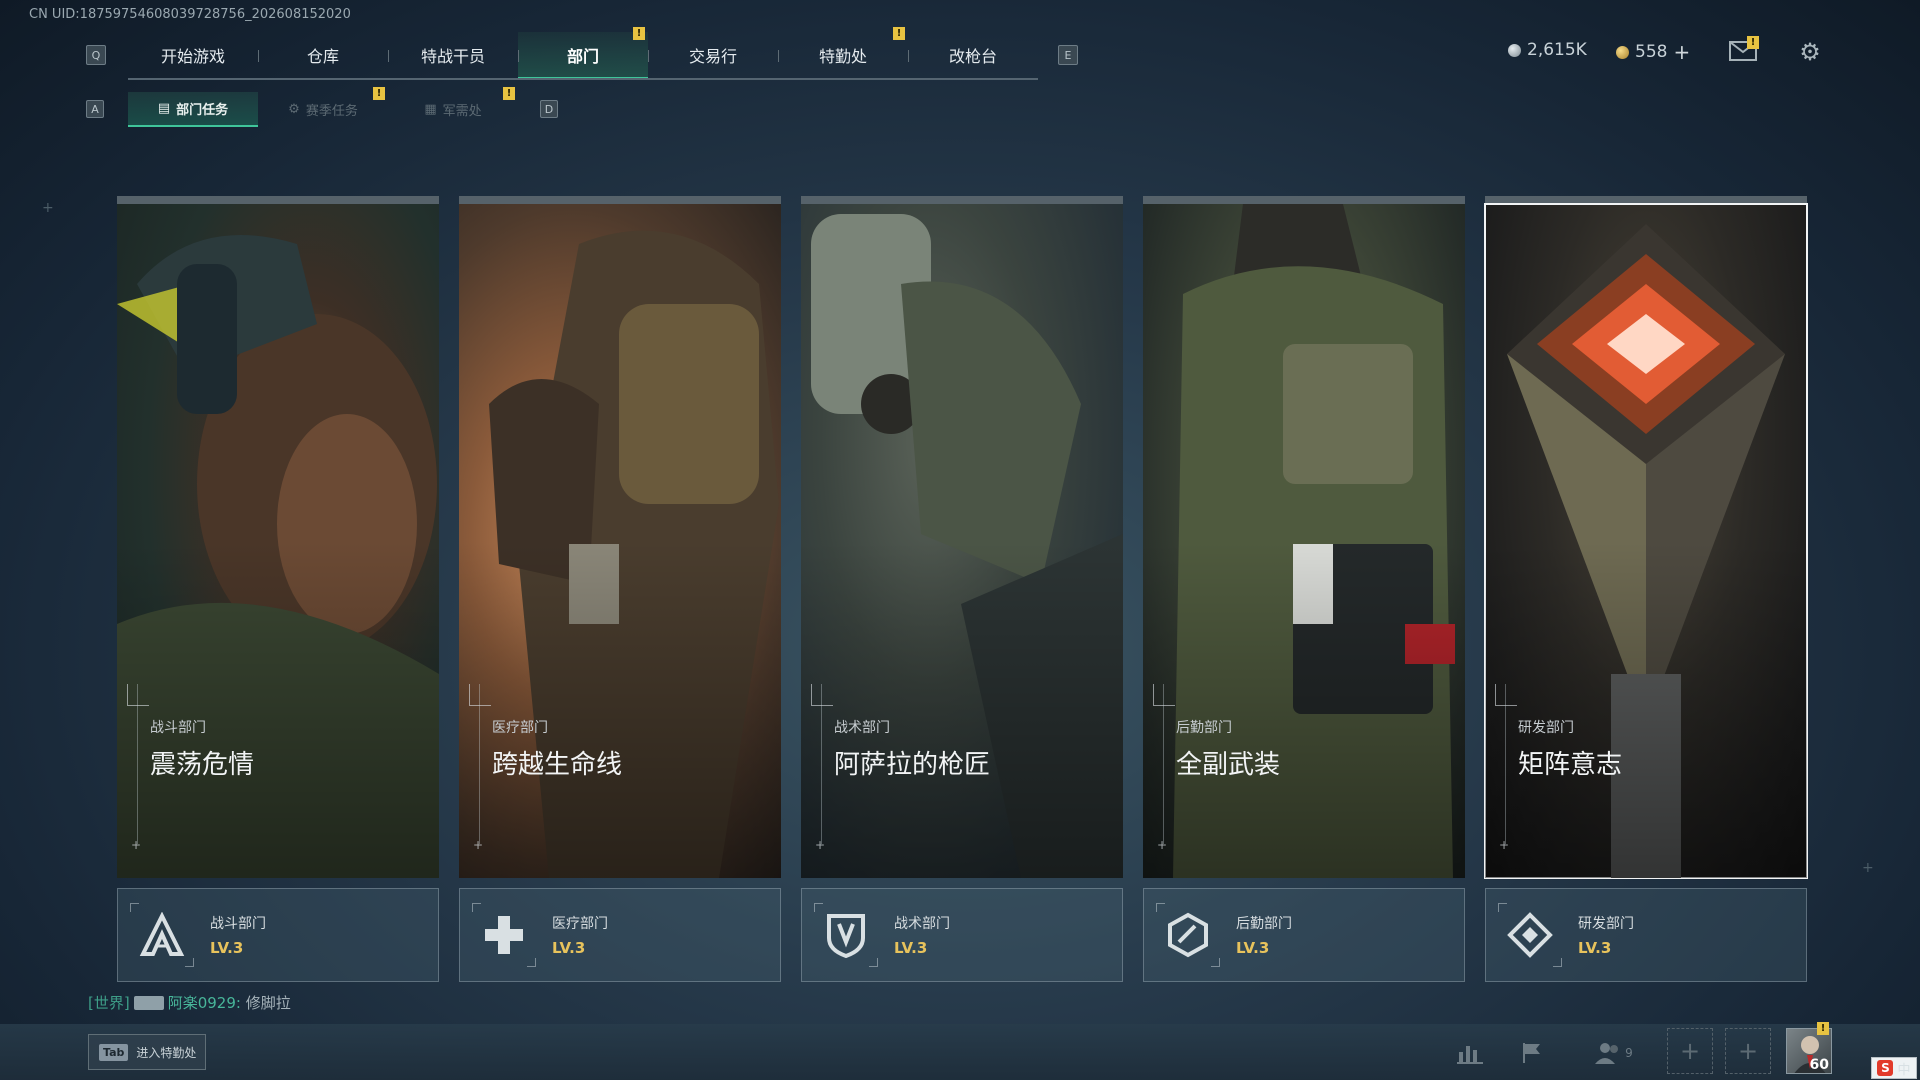 Image resolution: width=1920 pixels, height=1080 pixels. I want to click on friends-count: 9, so click(1629, 1053).